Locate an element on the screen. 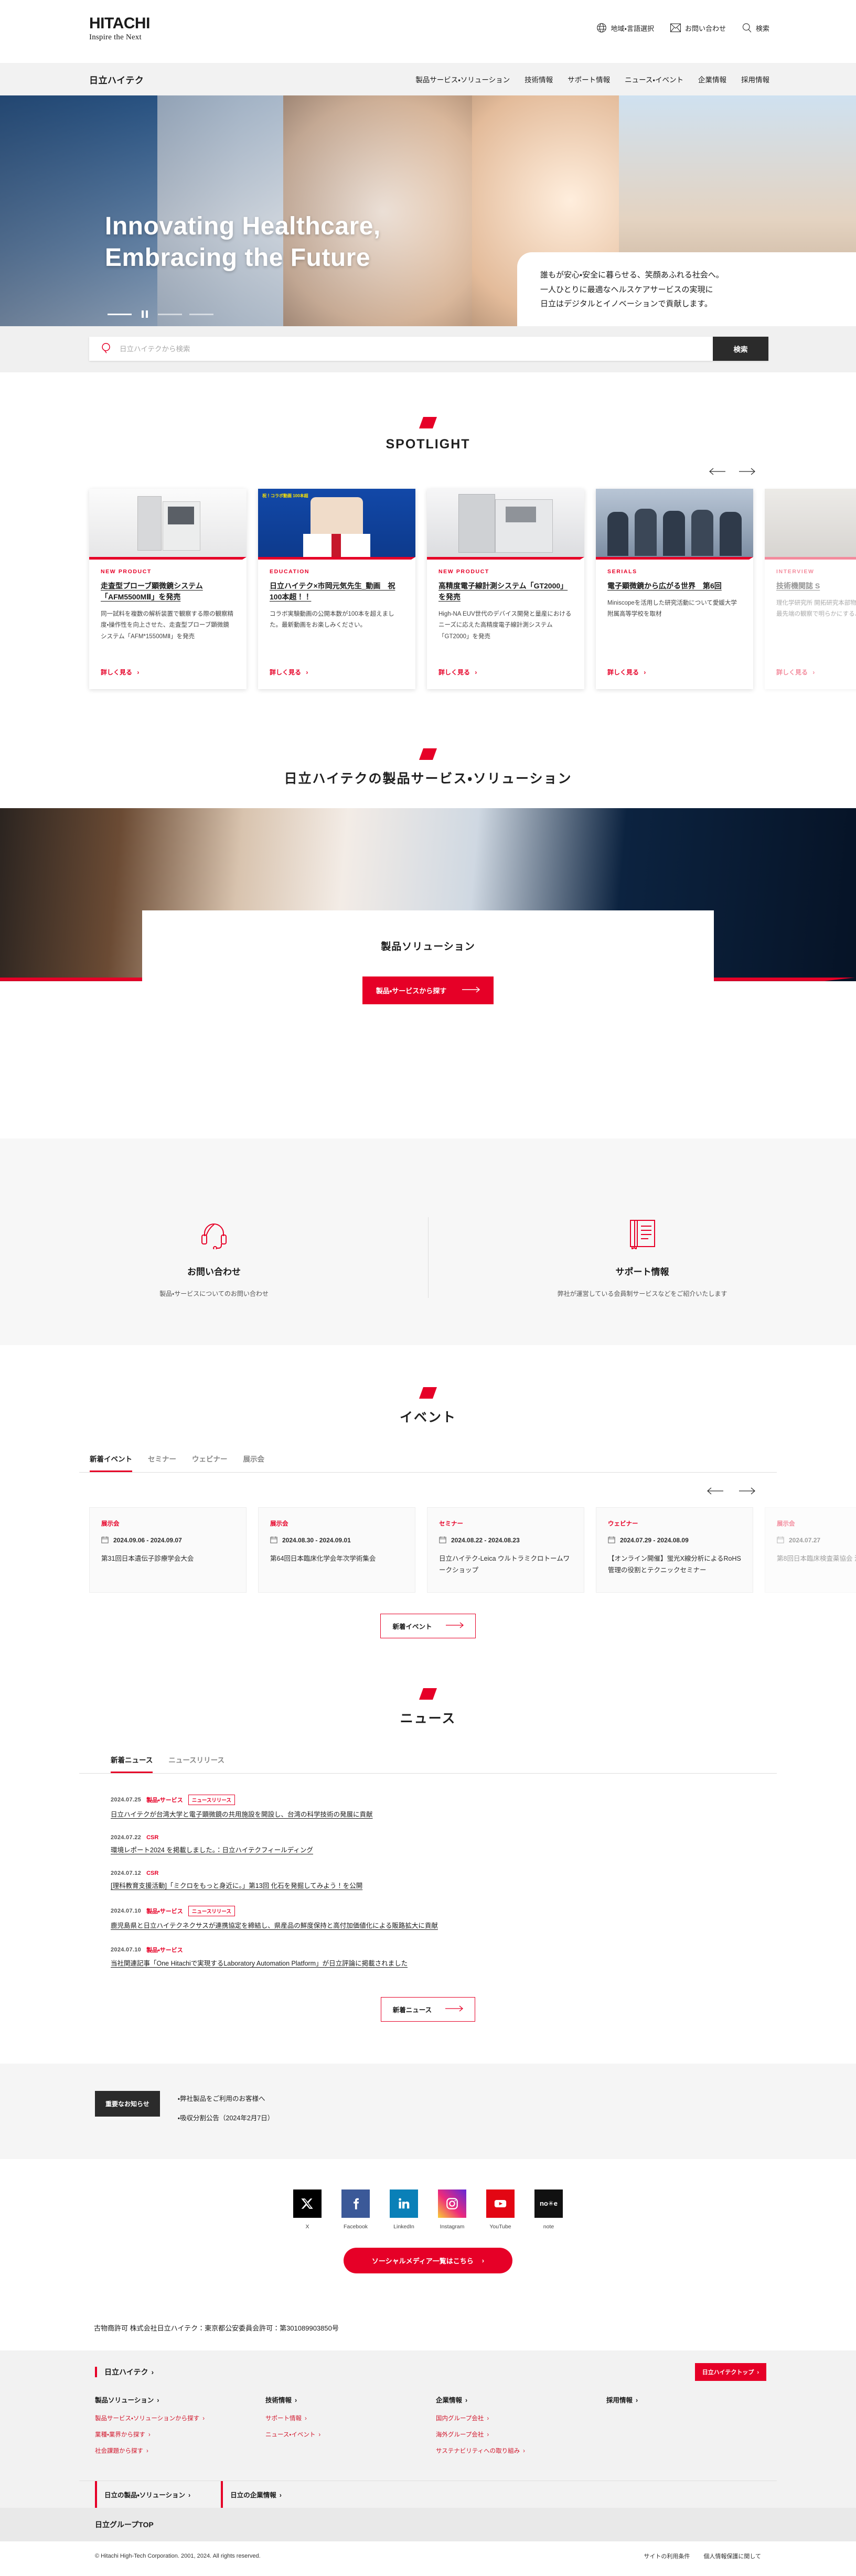  spotlight-card-title: 技術機関誌 S is located at coordinates (816, 586).